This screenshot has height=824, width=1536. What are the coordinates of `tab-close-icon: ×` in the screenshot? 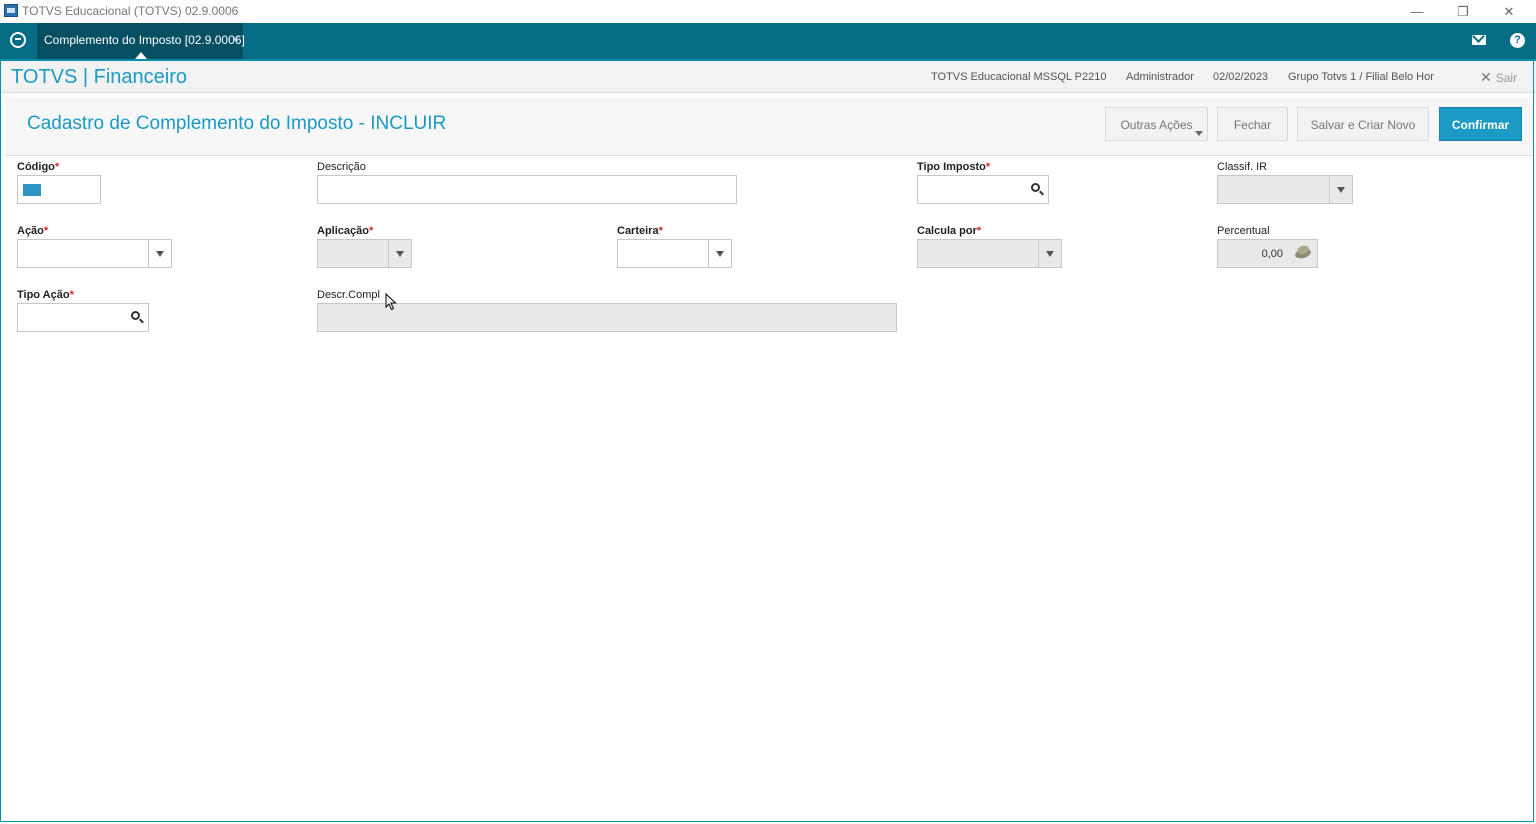 It's located at (235, 39).